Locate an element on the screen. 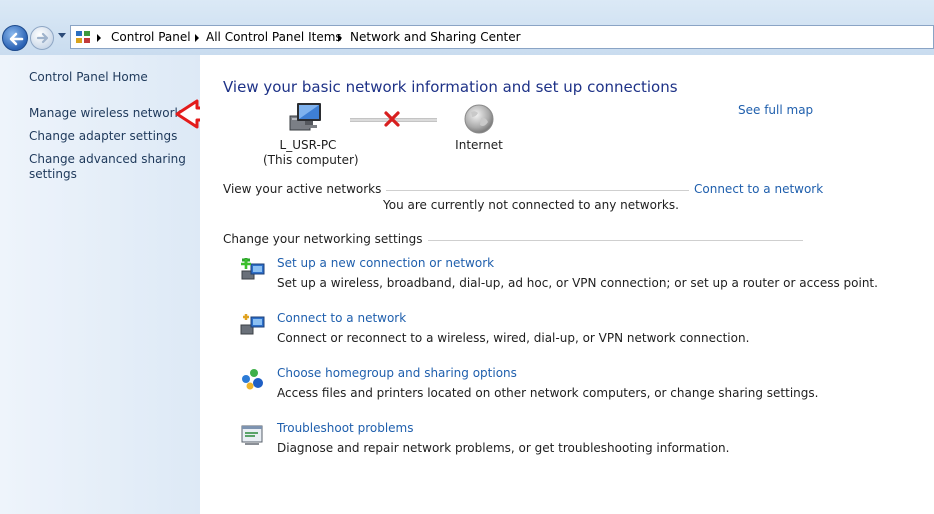 This screenshot has height=514, width=934. forward-button is located at coordinates (42, 38).